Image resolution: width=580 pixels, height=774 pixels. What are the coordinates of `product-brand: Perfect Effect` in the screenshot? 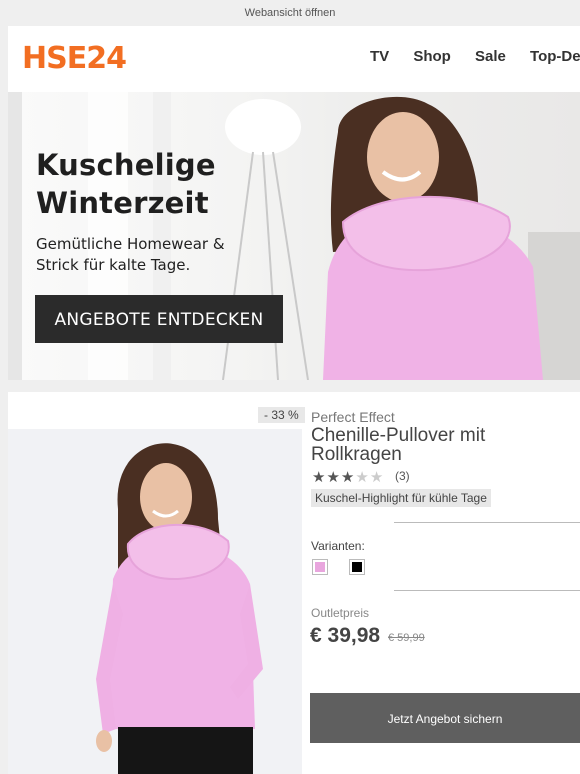 It's located at (353, 417).